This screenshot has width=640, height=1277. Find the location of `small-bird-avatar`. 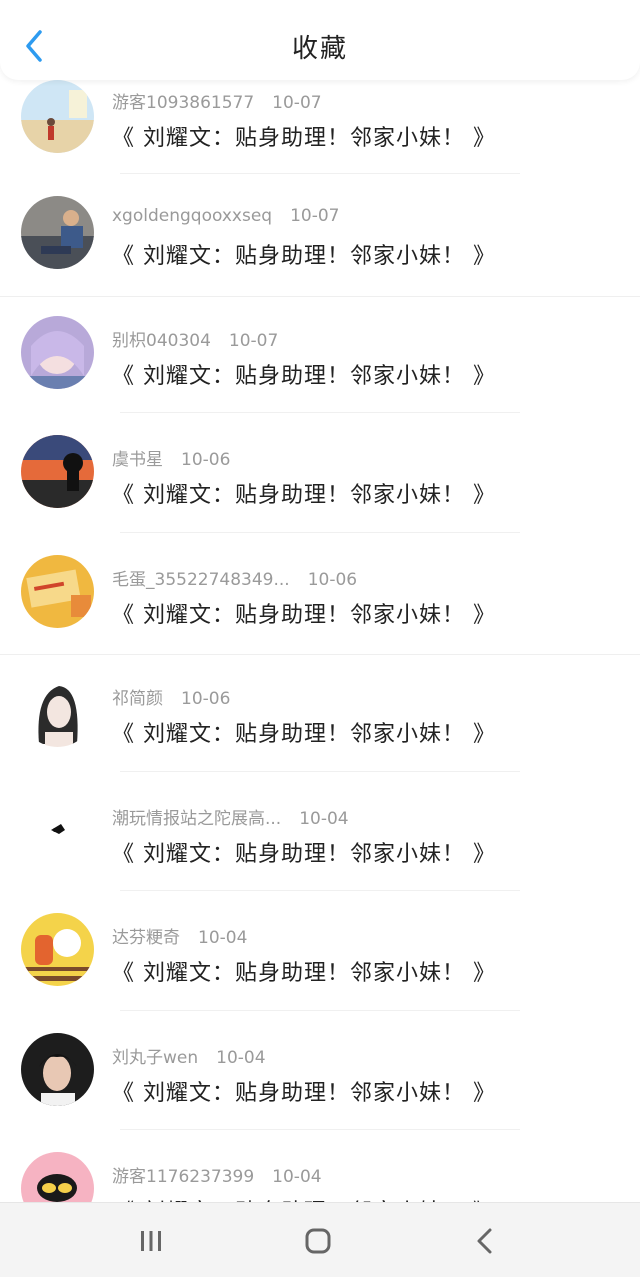

small-bird-avatar is located at coordinates (57, 830).